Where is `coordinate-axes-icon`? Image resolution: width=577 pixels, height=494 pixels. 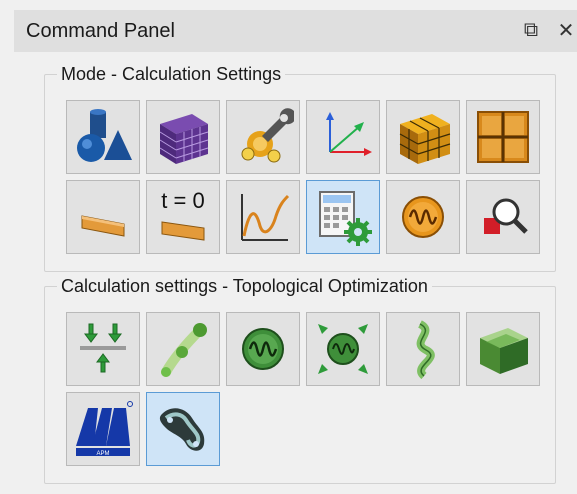 coordinate-axes-icon is located at coordinates (343, 137).